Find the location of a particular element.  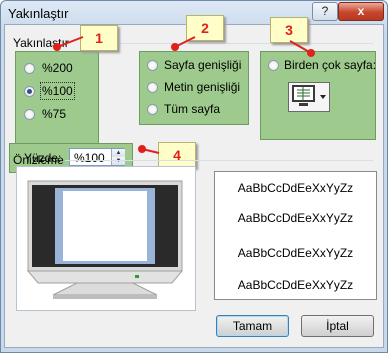

monitor-preview-icon is located at coordinates (105, 239).